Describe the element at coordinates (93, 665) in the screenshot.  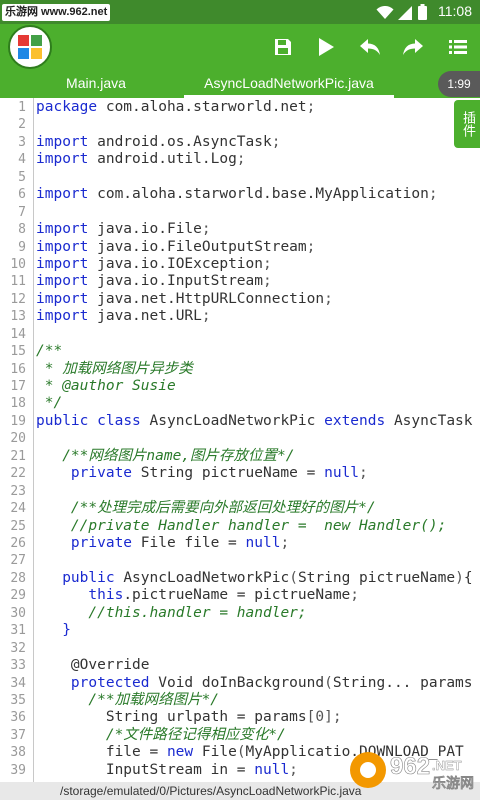
I see `code-line: @Override` at that location.